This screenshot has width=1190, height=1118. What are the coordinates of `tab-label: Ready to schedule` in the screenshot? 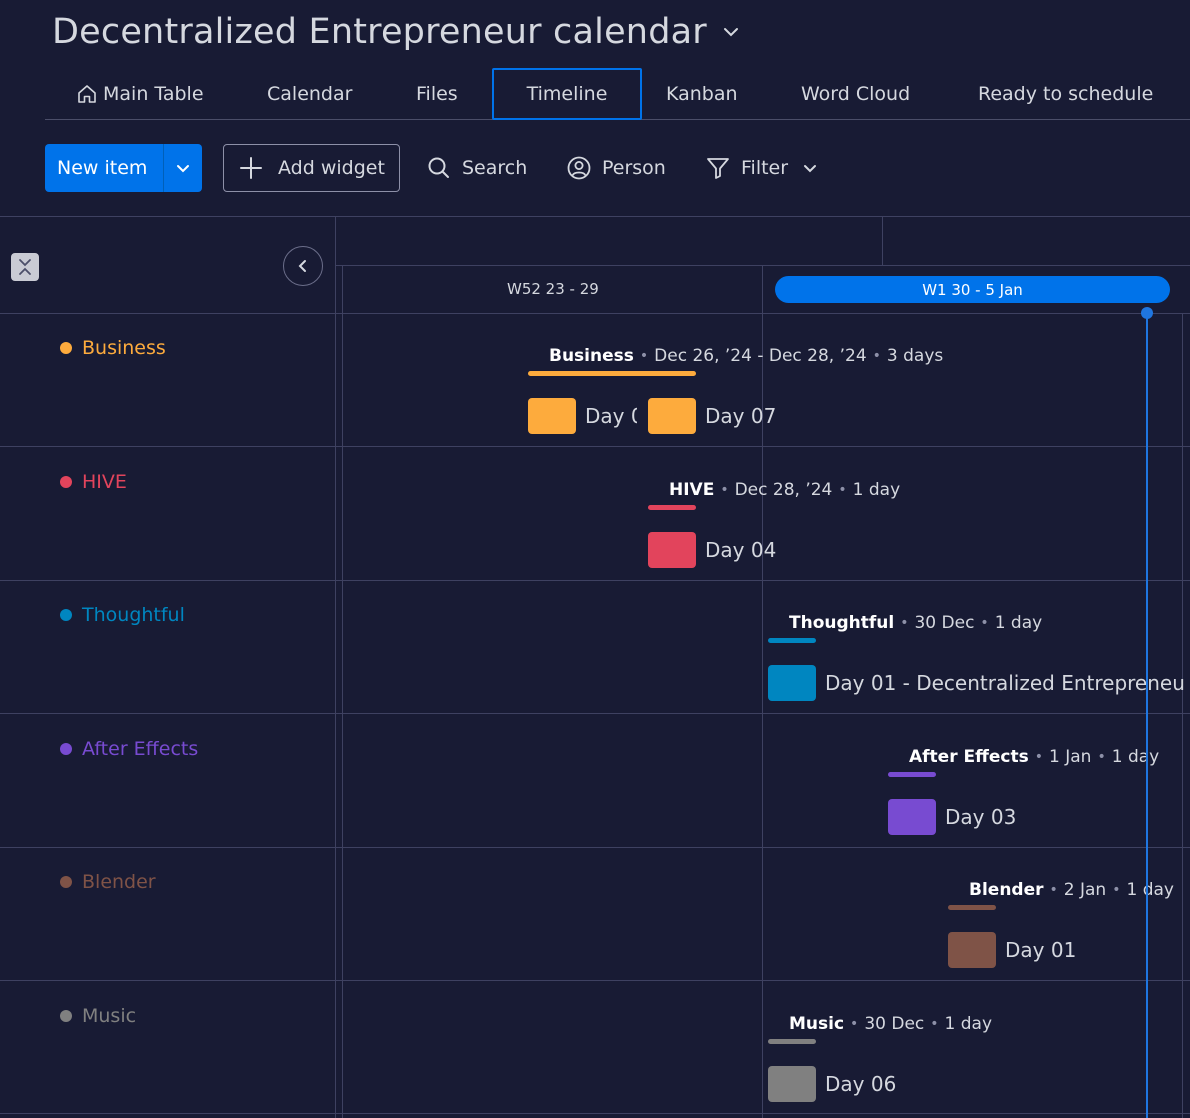 It's located at (1066, 93).